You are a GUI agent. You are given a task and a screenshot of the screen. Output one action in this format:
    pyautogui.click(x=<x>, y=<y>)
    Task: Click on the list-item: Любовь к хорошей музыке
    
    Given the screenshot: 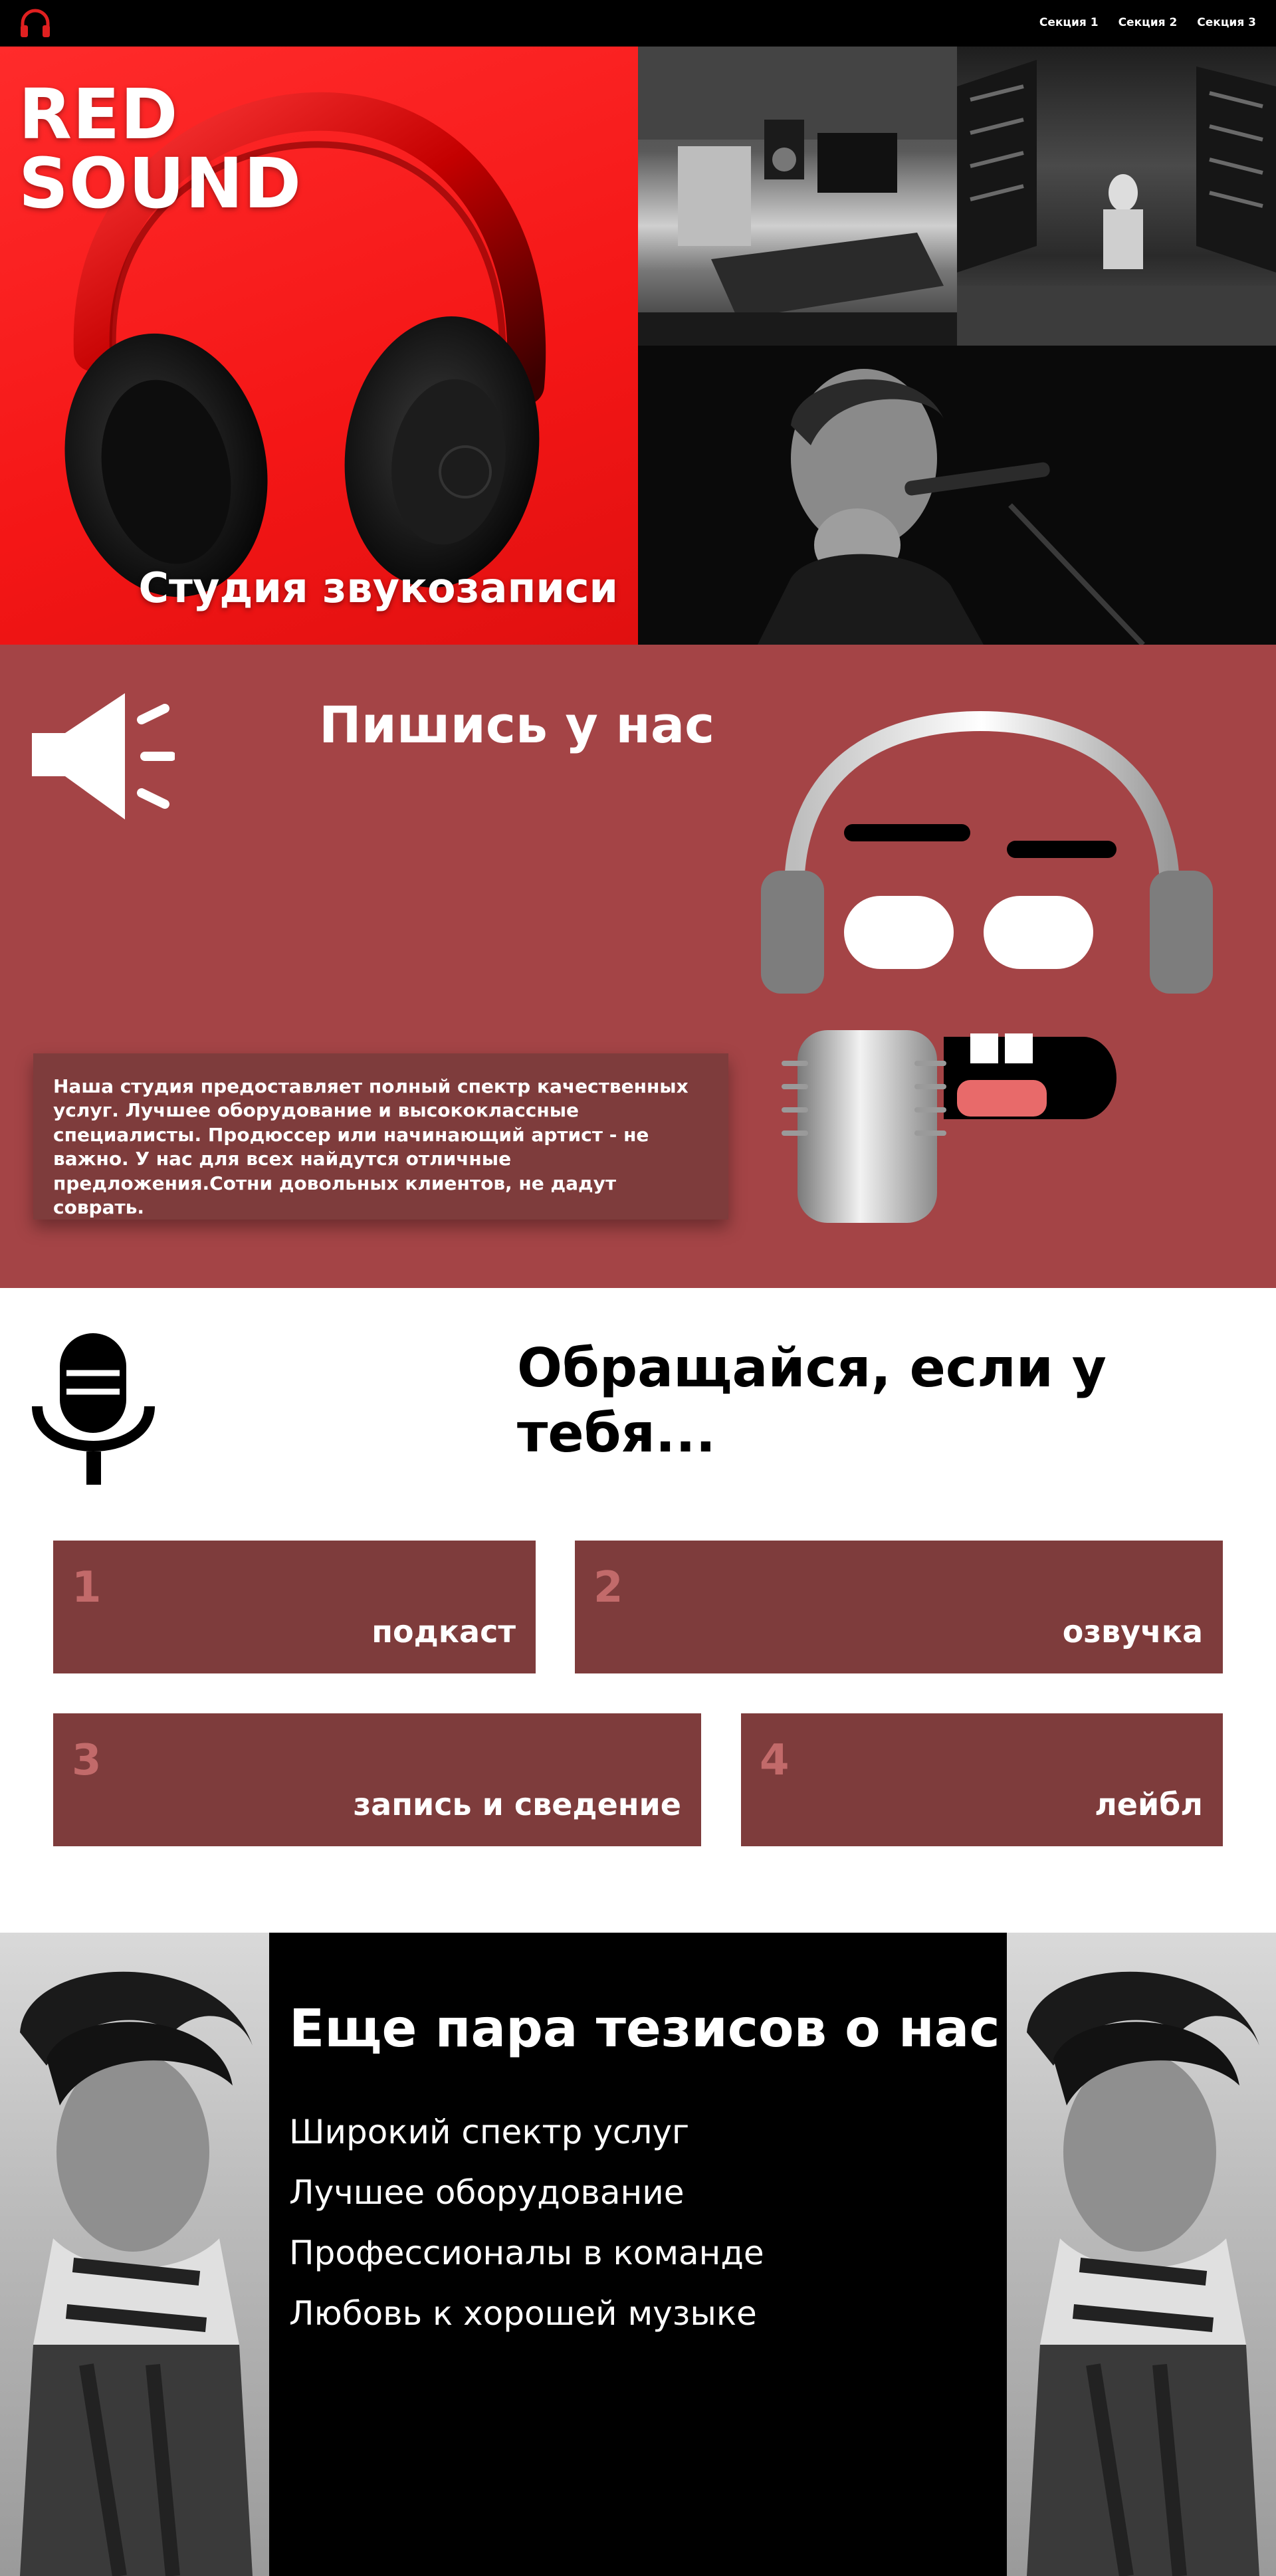 What is the action you would take?
    pyautogui.click(x=523, y=2313)
    